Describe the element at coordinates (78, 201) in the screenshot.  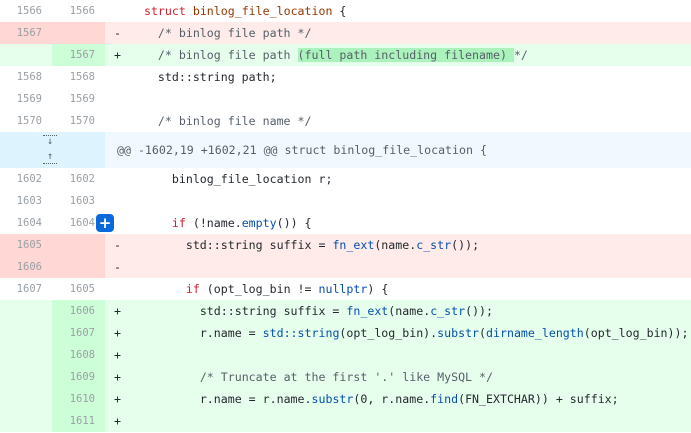
I see `new-line-number: 1603` at that location.